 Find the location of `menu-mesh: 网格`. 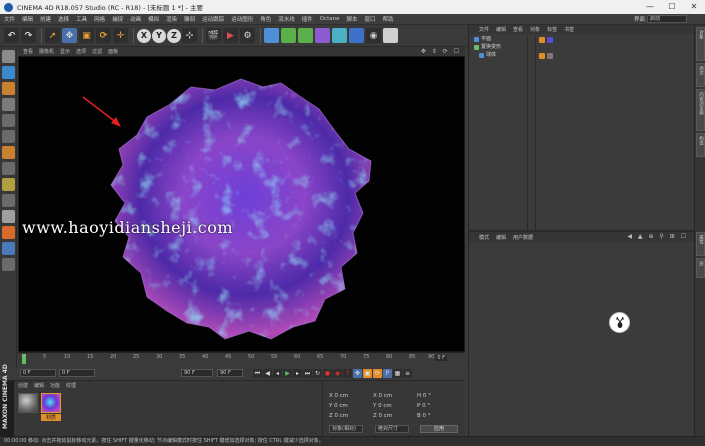

menu-mesh: 网格 is located at coordinates (99, 19).